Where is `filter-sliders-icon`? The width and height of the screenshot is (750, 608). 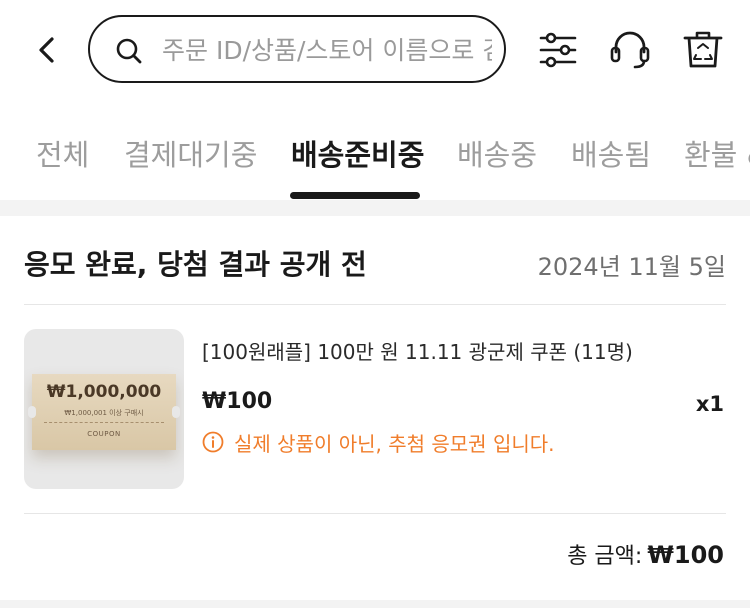
filter-sliders-icon is located at coordinates (558, 50).